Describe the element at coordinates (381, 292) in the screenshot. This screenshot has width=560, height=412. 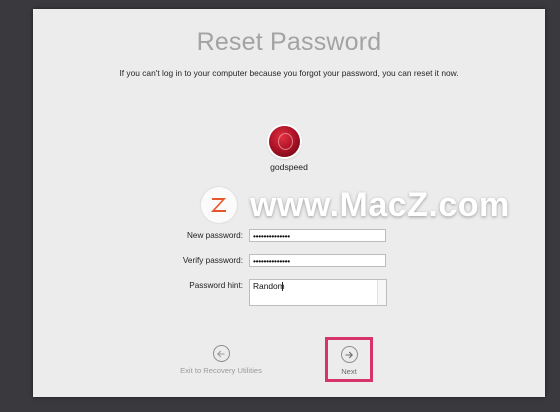
I see `hint-scrollbar` at that location.